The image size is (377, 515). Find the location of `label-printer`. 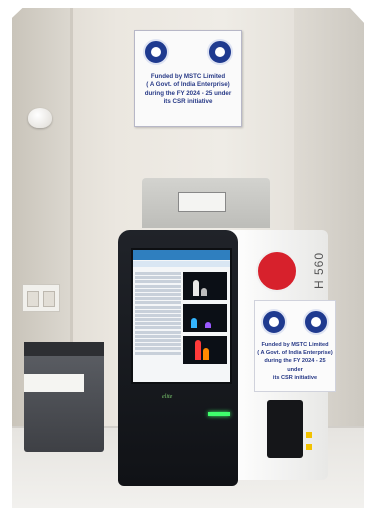

label-printer is located at coordinates (206, 203).